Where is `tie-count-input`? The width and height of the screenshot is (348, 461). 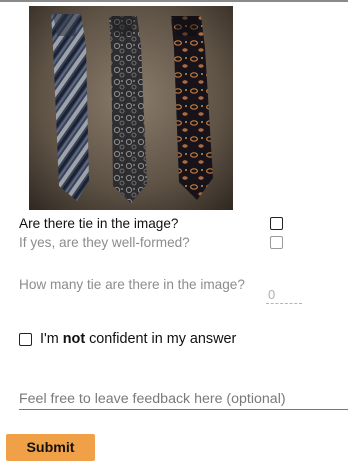 tie-count-input is located at coordinates (284, 295).